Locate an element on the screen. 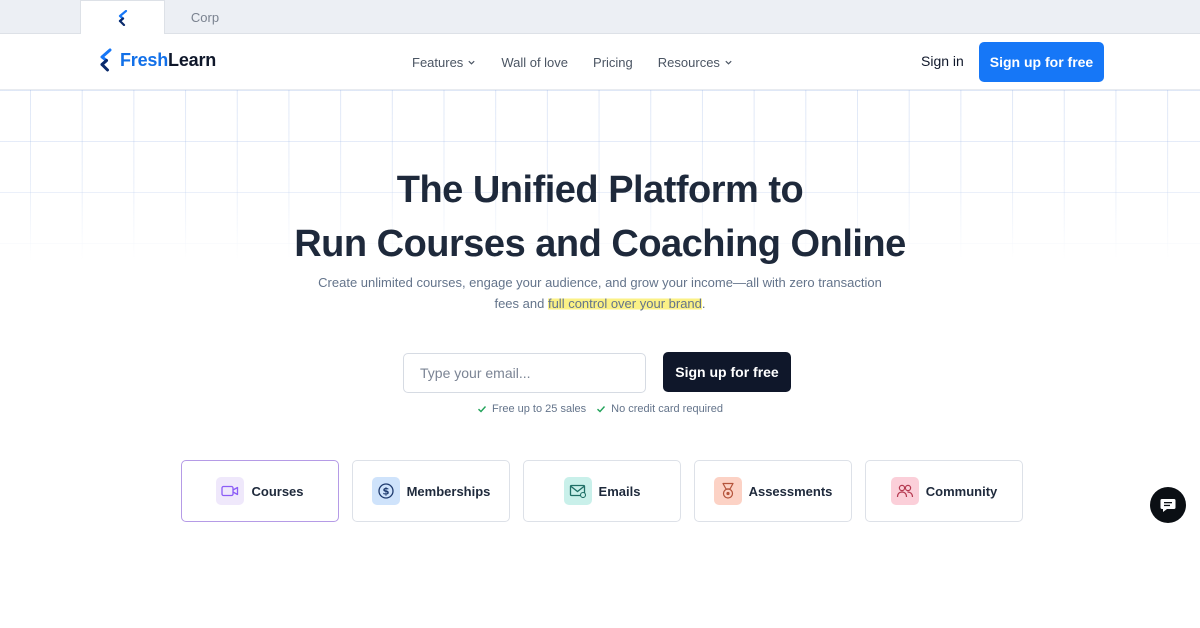 The height and width of the screenshot is (628, 1200). nav-item-label: Wall of love is located at coordinates (535, 62).